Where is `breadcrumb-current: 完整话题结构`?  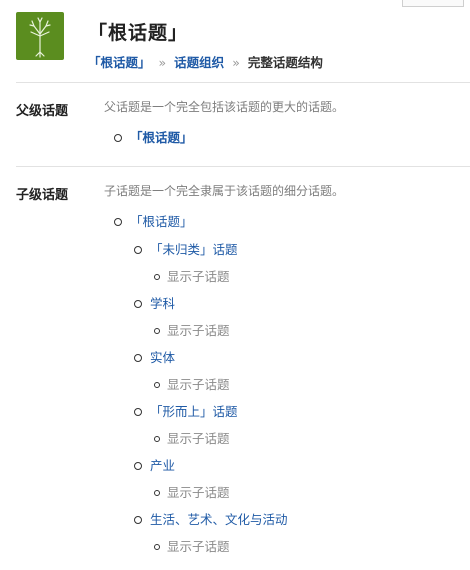 breadcrumb-current: 完整话题结构 is located at coordinates (285, 62).